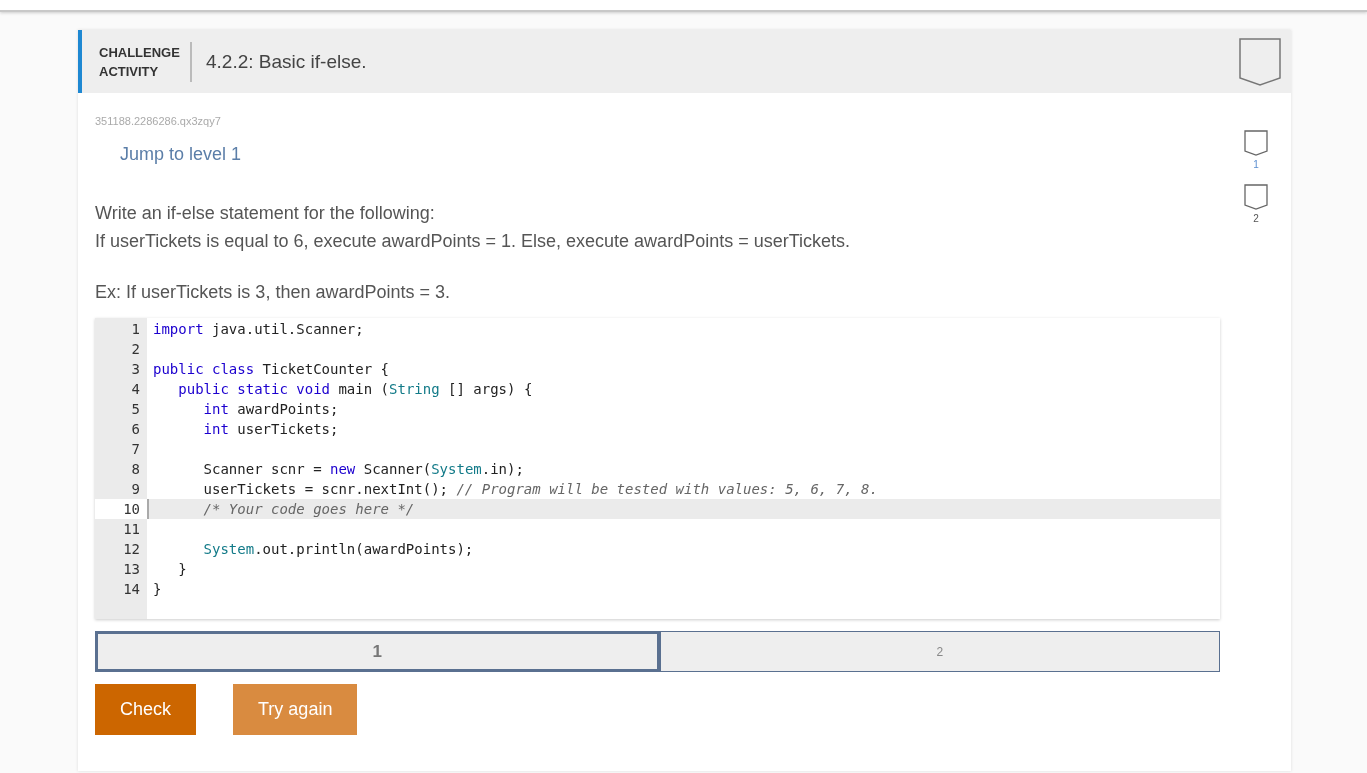 The image size is (1367, 773). What do you see at coordinates (265, 213) in the screenshot?
I see `instruction-text: Write an if-else statement for the following:` at bounding box center [265, 213].